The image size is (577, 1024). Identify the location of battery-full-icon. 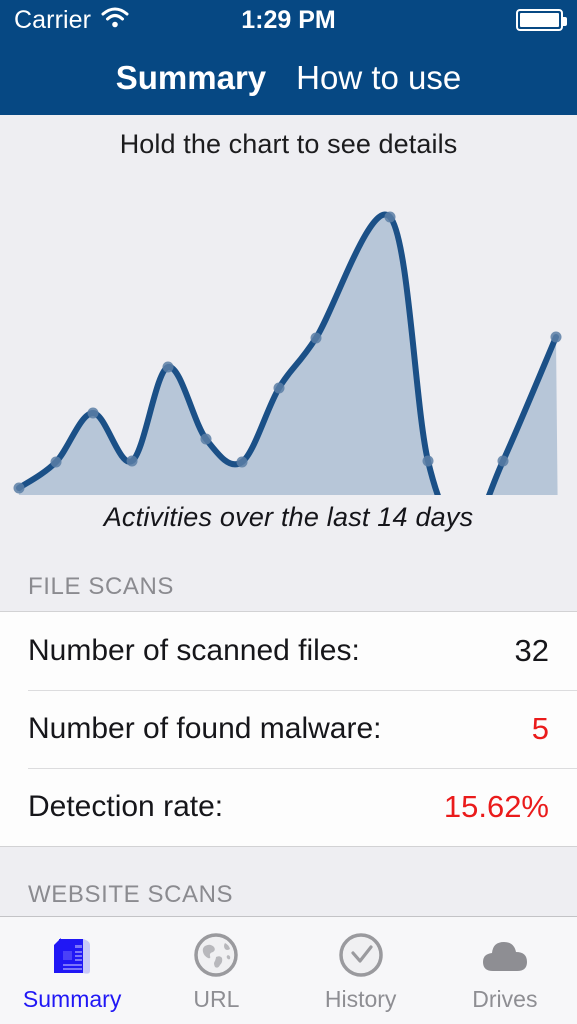
(541, 20).